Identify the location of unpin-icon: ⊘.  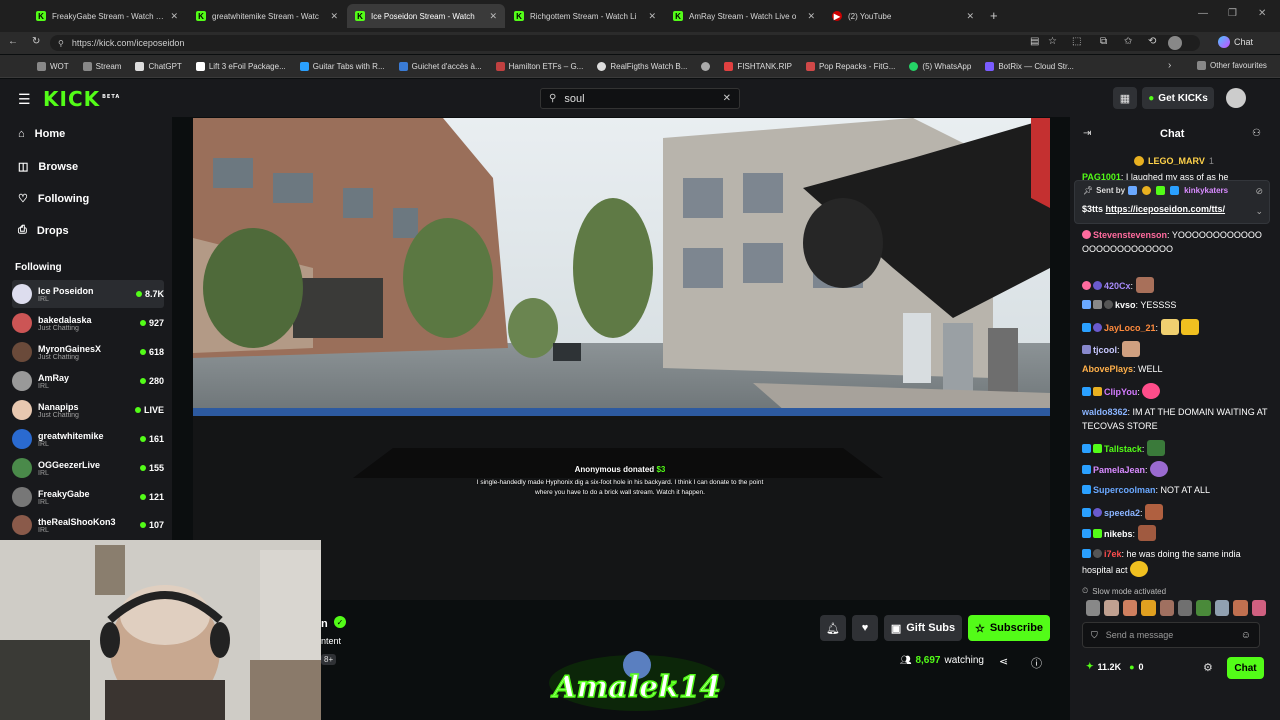
(1259, 191).